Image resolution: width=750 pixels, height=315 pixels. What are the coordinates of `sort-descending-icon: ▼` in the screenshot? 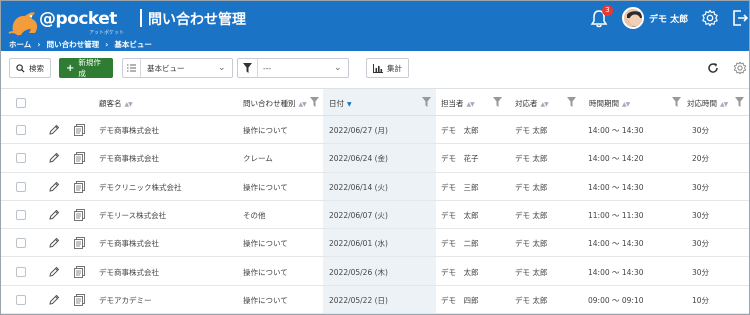 It's located at (349, 104).